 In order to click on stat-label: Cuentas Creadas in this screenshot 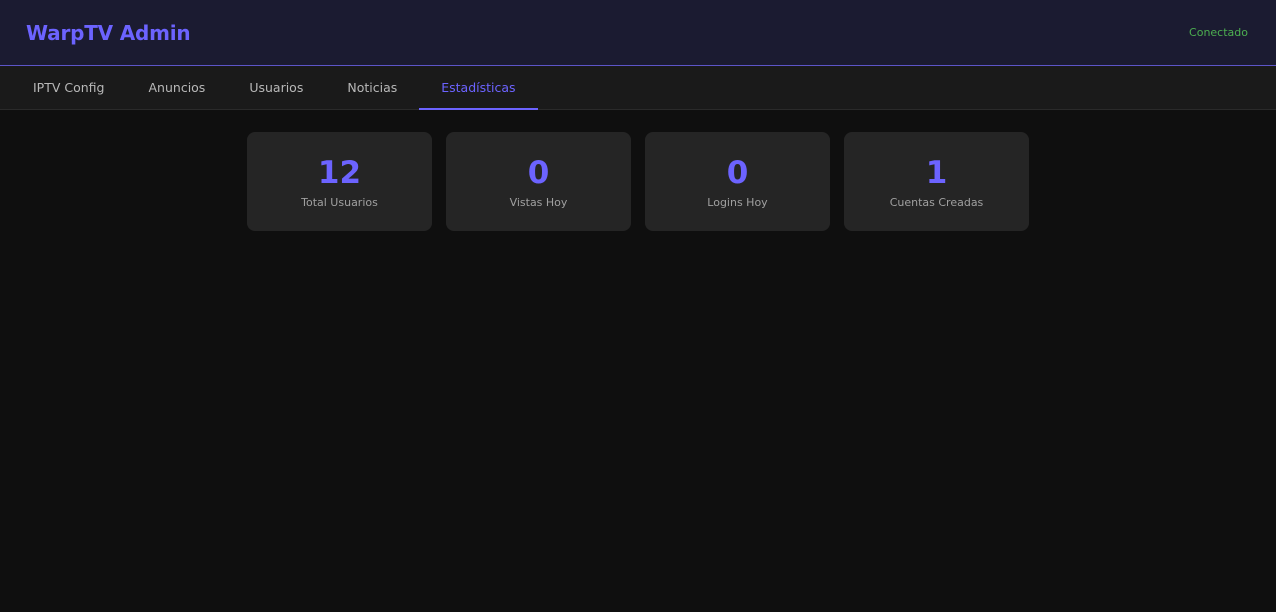, I will do `click(936, 202)`.